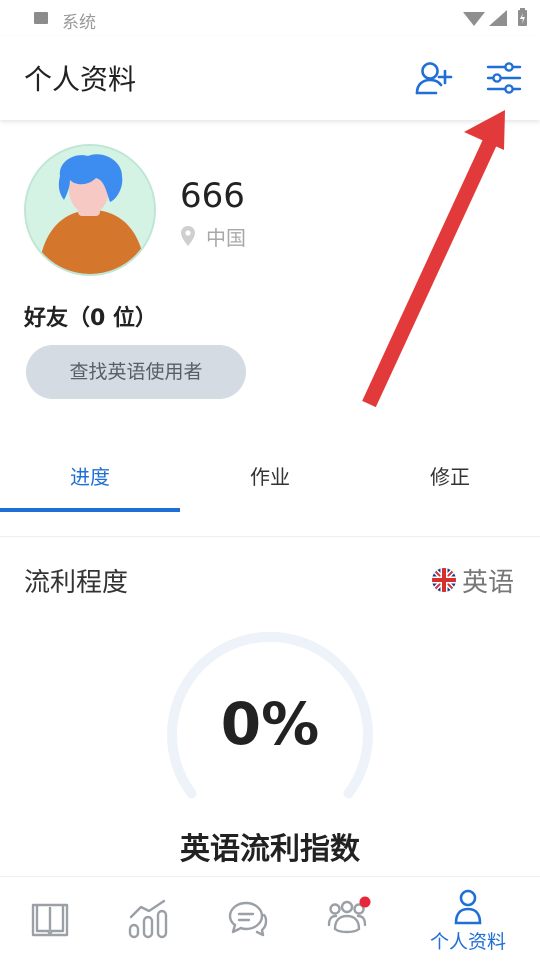 The image size is (540, 961). What do you see at coordinates (136, 372) in the screenshot?
I see `find-english-speakers-button: 查找英语使用者` at bounding box center [136, 372].